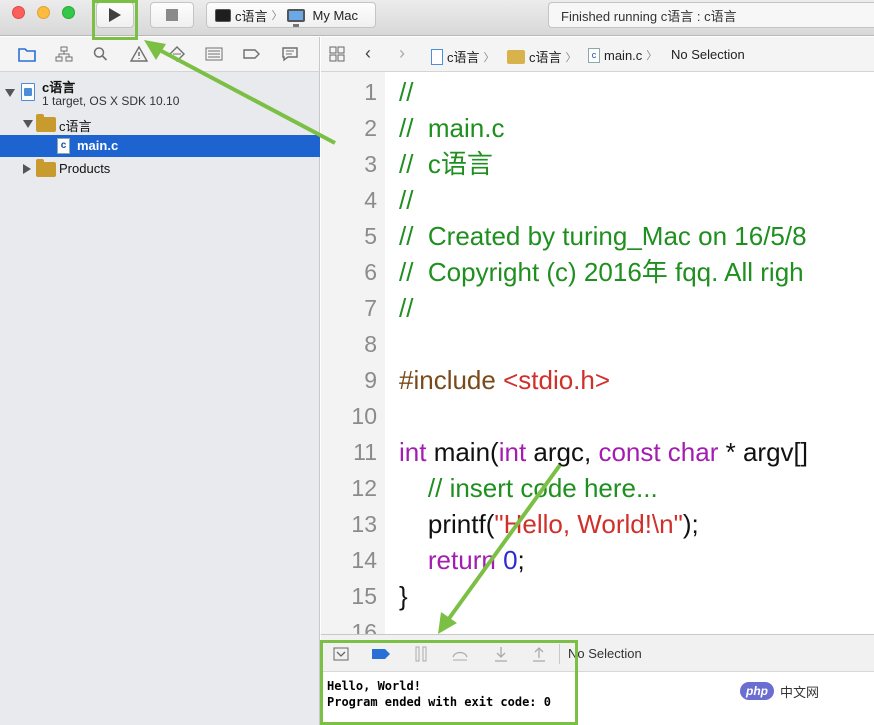  What do you see at coordinates (521, 560) in the screenshot?
I see `code-text: ;` at bounding box center [521, 560].